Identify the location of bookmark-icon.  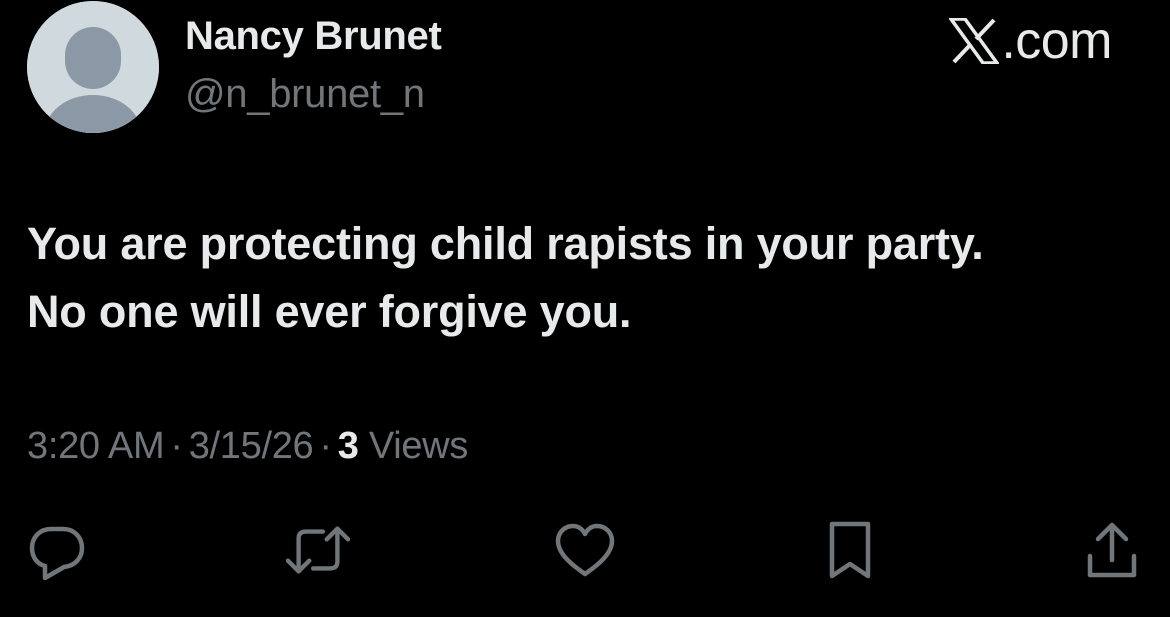
(850, 550).